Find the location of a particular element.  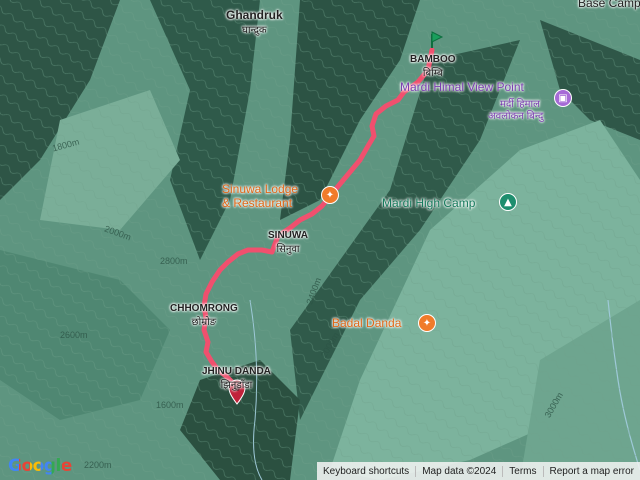

place-jhinu-danda: JHINU DANDA झिनुडाँडा is located at coordinates (236, 378).